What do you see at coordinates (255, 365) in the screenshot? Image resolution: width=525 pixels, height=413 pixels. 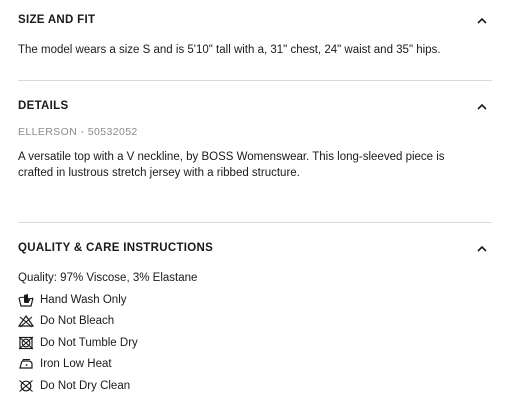 I see `care-item-iron-low: Iron Low Heat` at bounding box center [255, 365].